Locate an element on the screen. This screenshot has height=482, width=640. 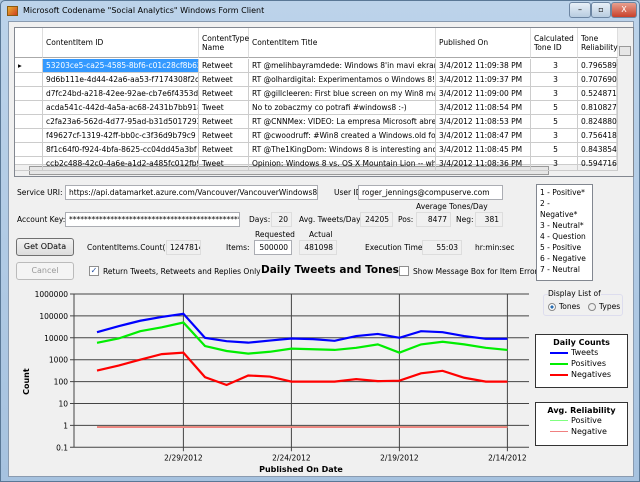
table-cell: 3/4/2012 11:08:36 PM is located at coordinates (483, 164).